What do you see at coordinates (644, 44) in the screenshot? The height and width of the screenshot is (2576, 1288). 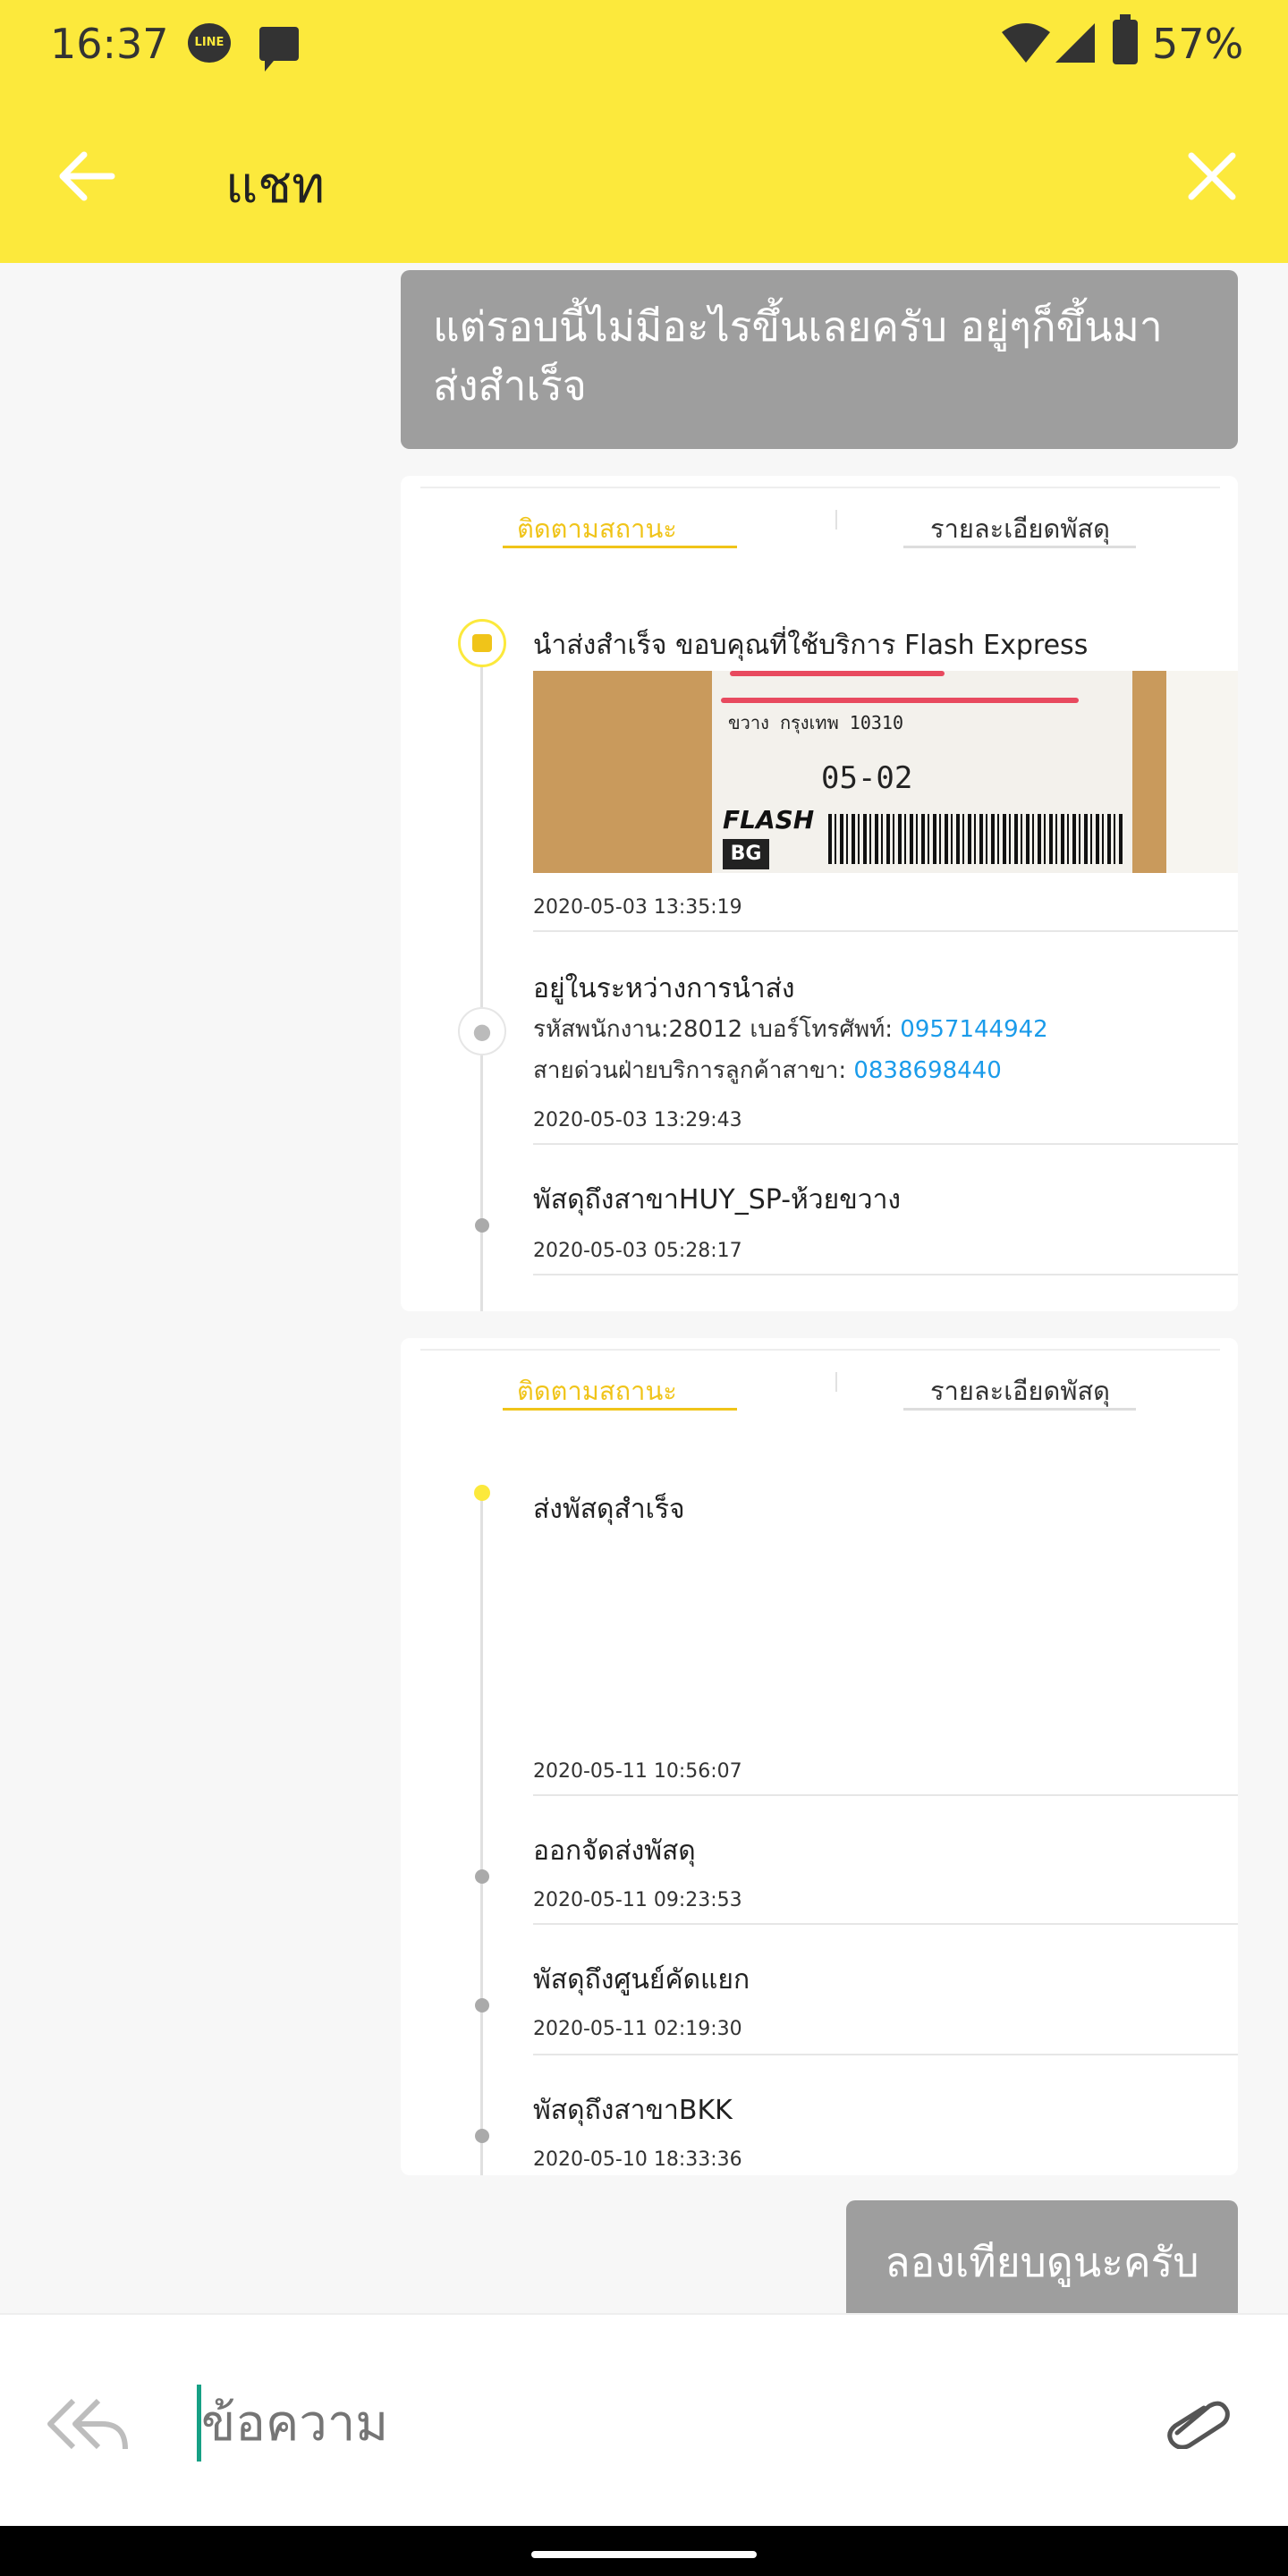 I see `status-bar: 16:37 LINE 57%` at bounding box center [644, 44].